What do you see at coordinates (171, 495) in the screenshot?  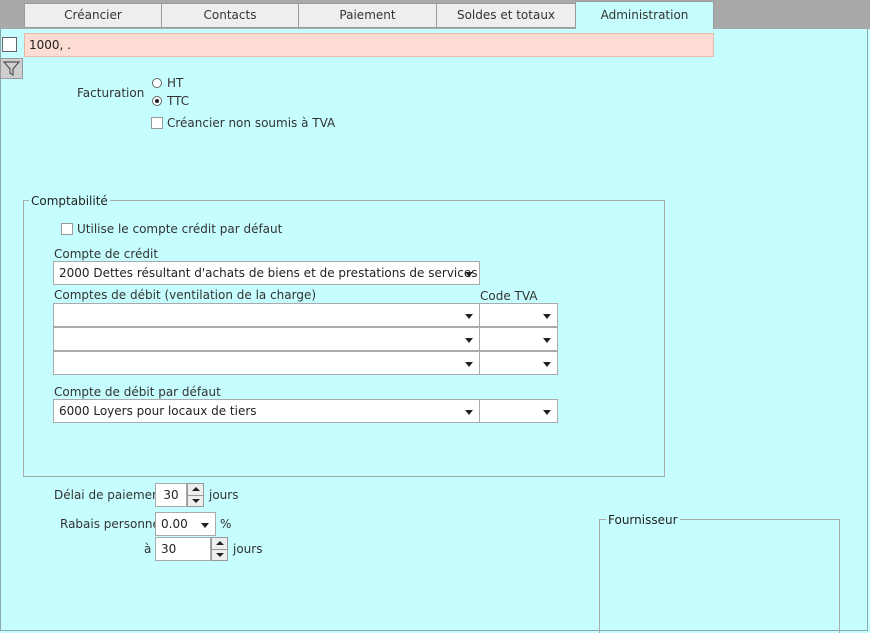 I see `delai-paiement-input: 30` at bounding box center [171, 495].